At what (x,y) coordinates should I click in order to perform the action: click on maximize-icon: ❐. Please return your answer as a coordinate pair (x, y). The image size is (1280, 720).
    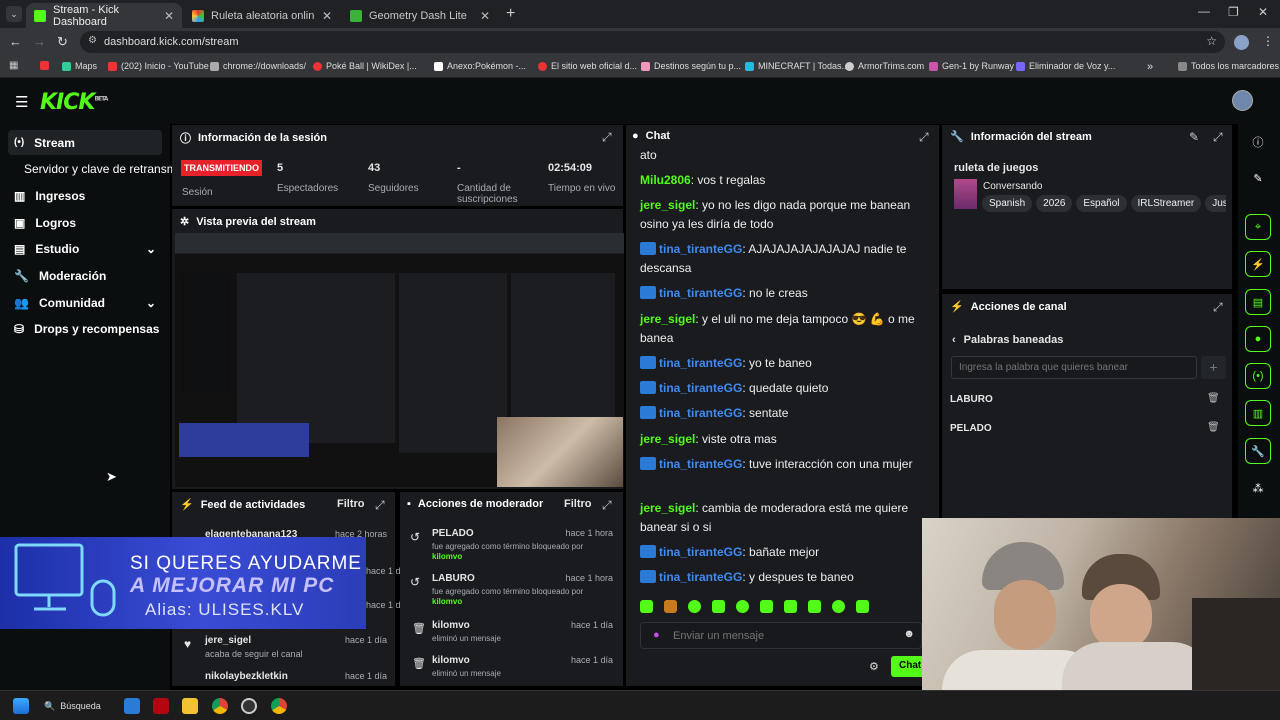
    Looking at the image, I should click on (1233, 12).